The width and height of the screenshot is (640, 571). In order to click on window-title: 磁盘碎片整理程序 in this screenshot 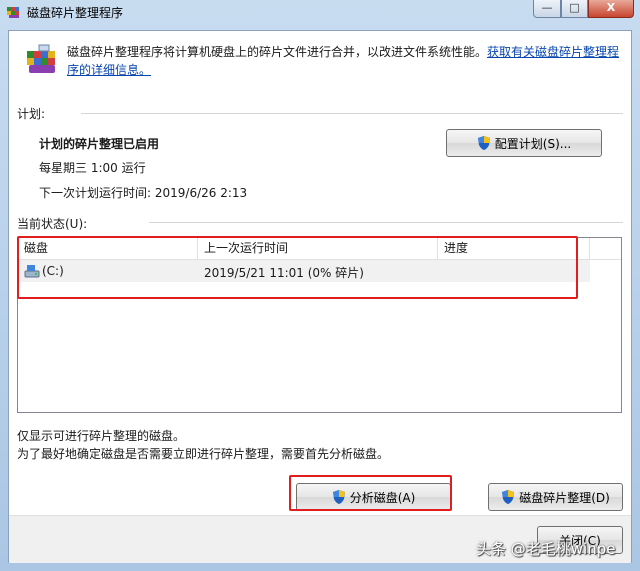, I will do `click(75, 13)`.